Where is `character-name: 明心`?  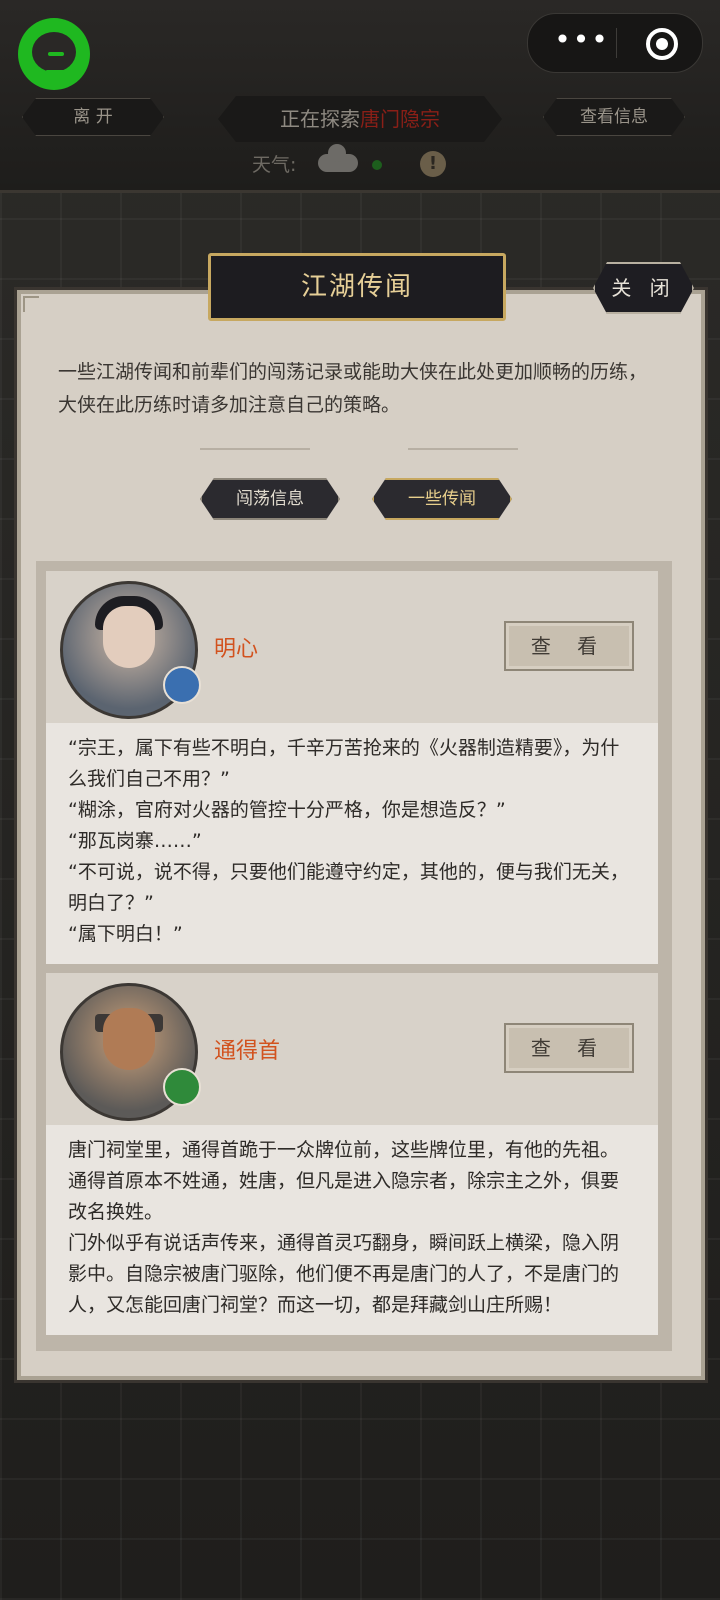 character-name: 明心 is located at coordinates (236, 649).